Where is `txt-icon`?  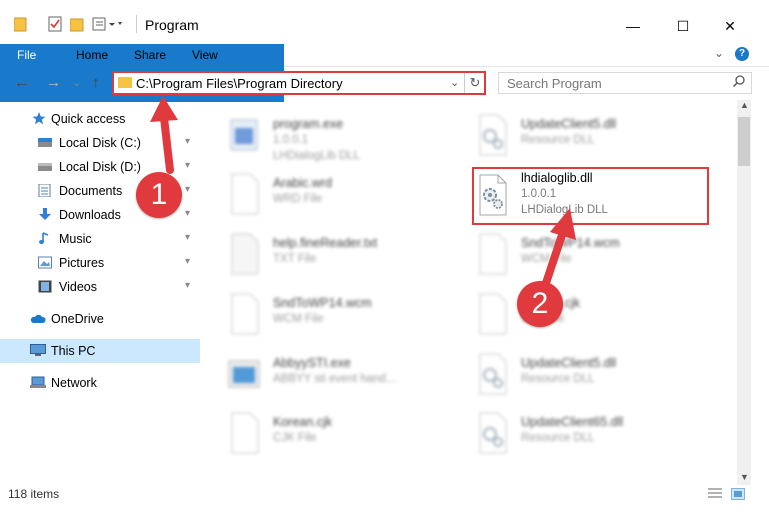 txt-icon is located at coordinates (245, 254).